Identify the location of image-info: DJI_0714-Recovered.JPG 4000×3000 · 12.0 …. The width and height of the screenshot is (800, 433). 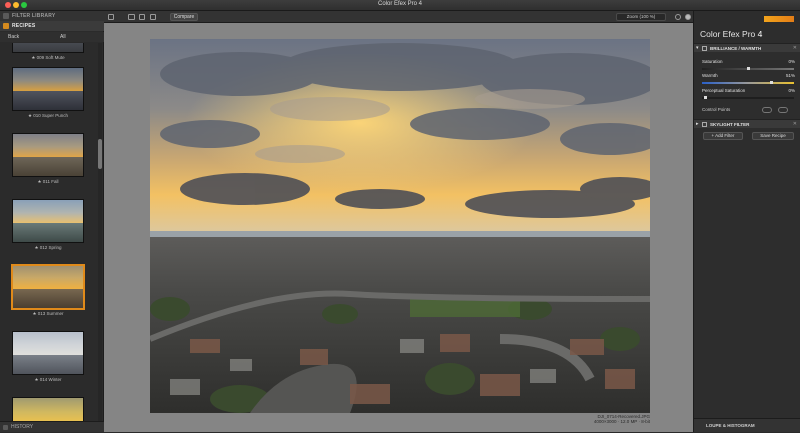
(605, 419).